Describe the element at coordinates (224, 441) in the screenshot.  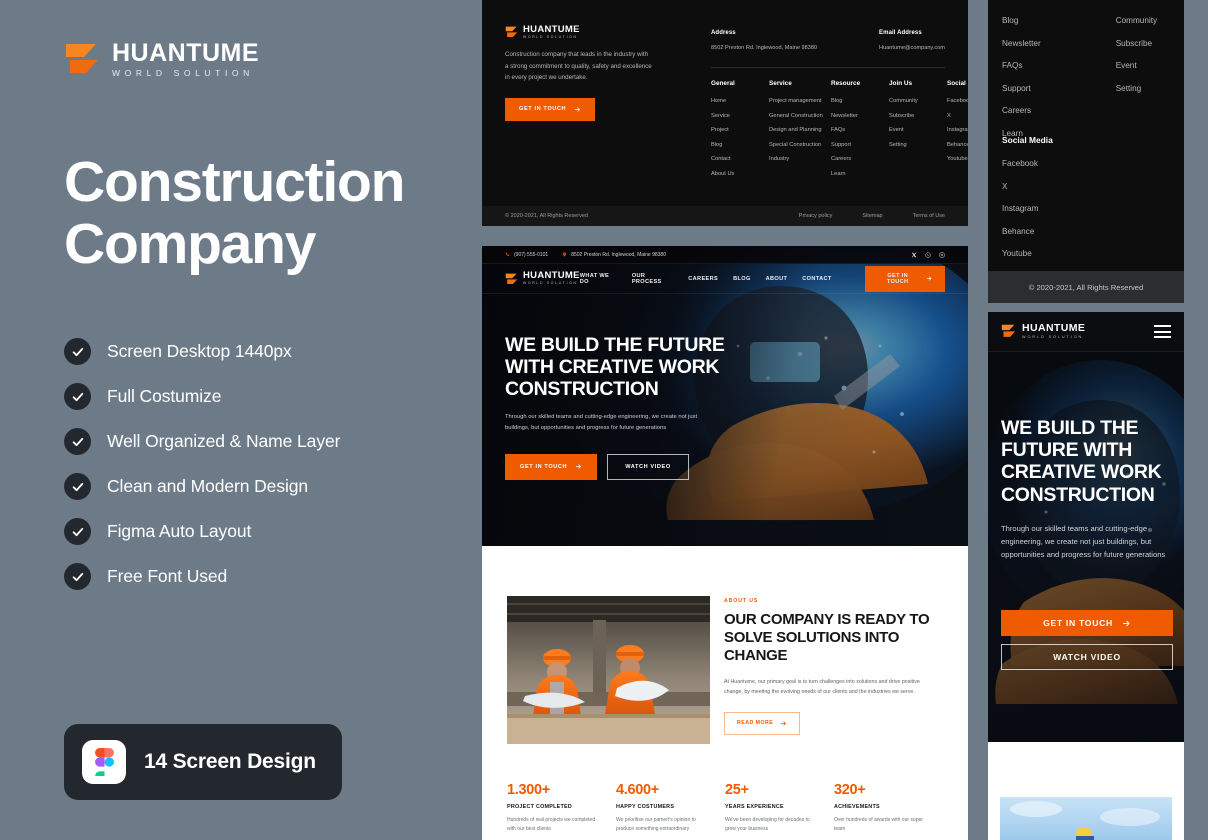
I see `feature-label: Well Organized & Name Layer` at that location.